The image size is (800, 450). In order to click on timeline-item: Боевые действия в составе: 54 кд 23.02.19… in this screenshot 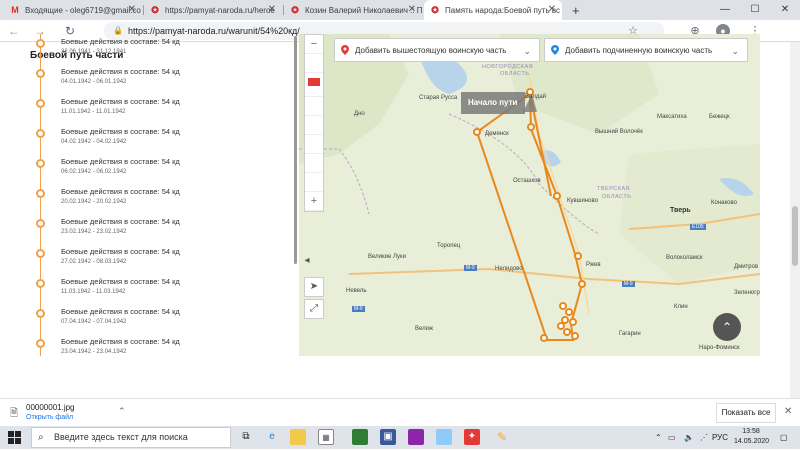, I will do `click(160, 231)`.